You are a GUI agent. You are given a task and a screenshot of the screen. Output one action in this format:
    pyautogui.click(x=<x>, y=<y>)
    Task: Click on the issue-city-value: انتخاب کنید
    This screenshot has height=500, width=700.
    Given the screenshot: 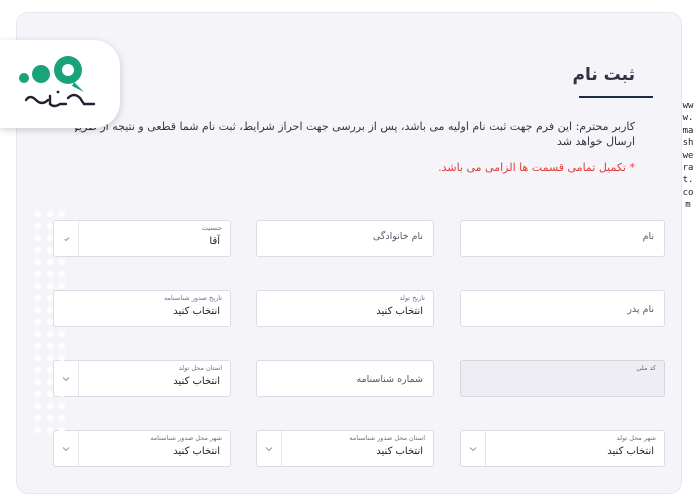 What is the action you would take?
    pyautogui.click(x=196, y=451)
    